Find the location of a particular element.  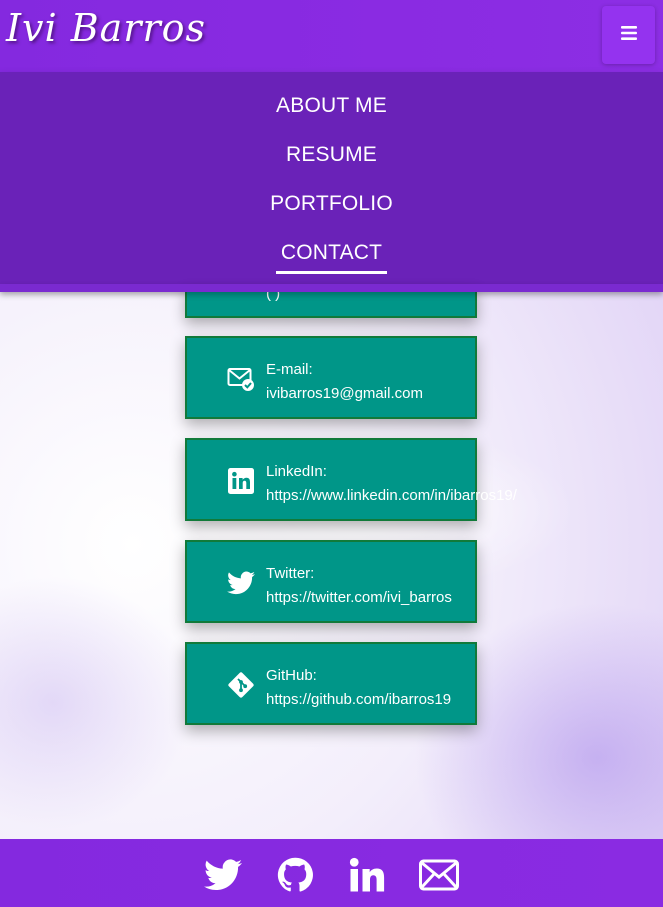

menu-toggle-button is located at coordinates (628, 35).